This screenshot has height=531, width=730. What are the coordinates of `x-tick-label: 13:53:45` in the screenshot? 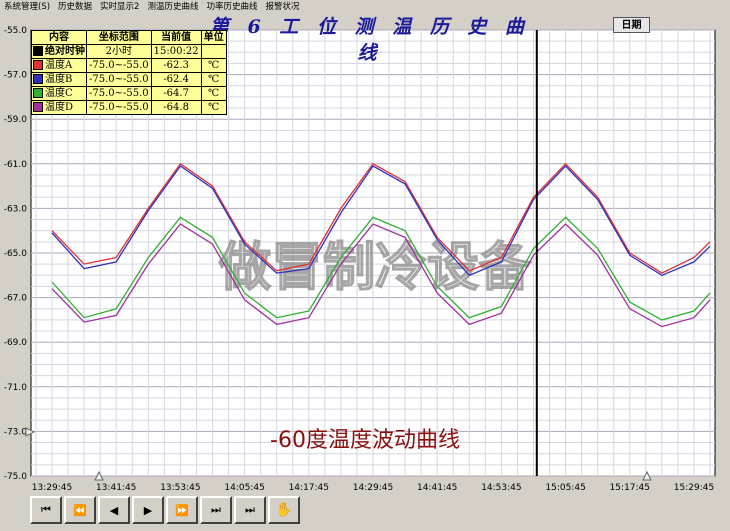 It's located at (180, 488).